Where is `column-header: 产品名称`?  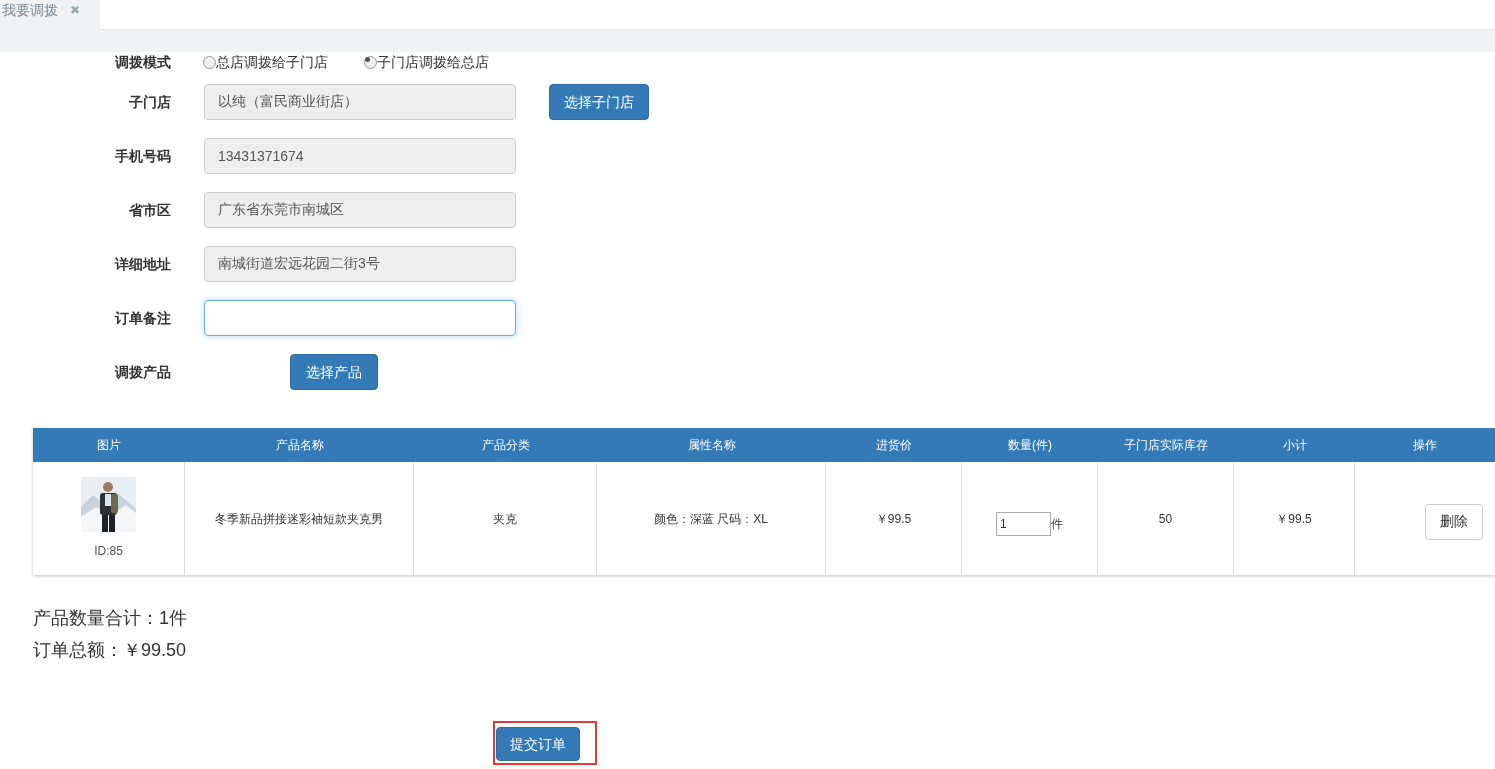
column-header: 产品名称 is located at coordinates (299, 445).